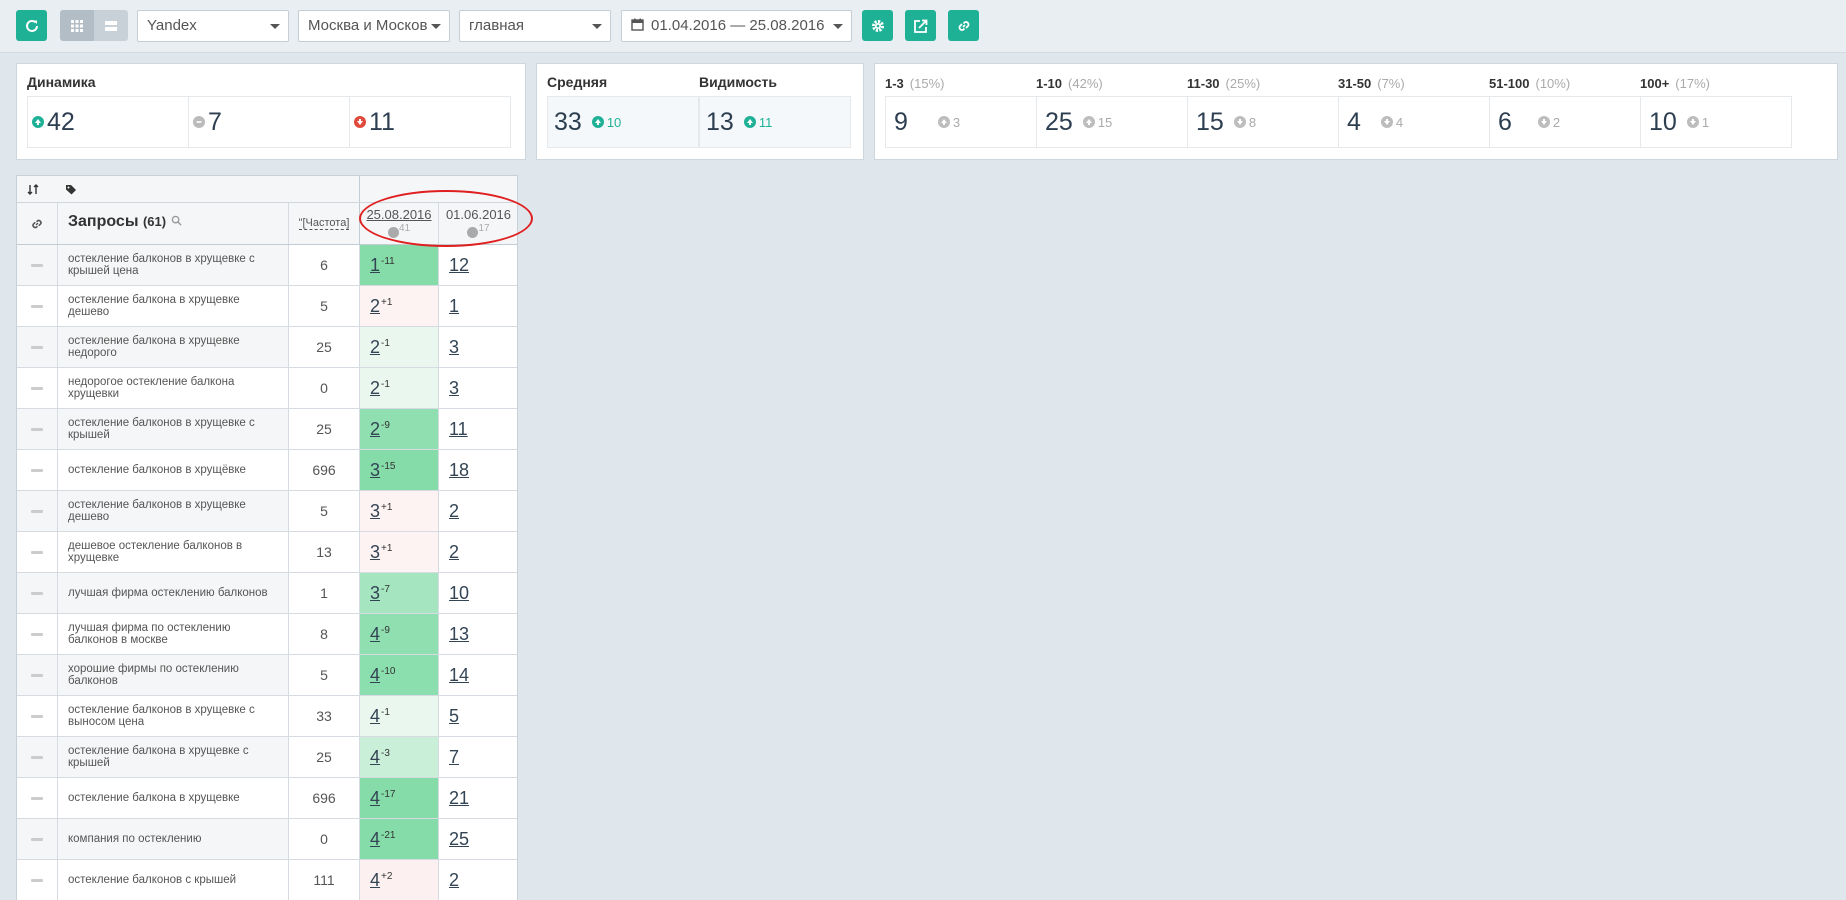 This screenshot has width=1846, height=900. What do you see at coordinates (399, 429) in the screenshot?
I see `position-cell-current: 2 -9` at bounding box center [399, 429].